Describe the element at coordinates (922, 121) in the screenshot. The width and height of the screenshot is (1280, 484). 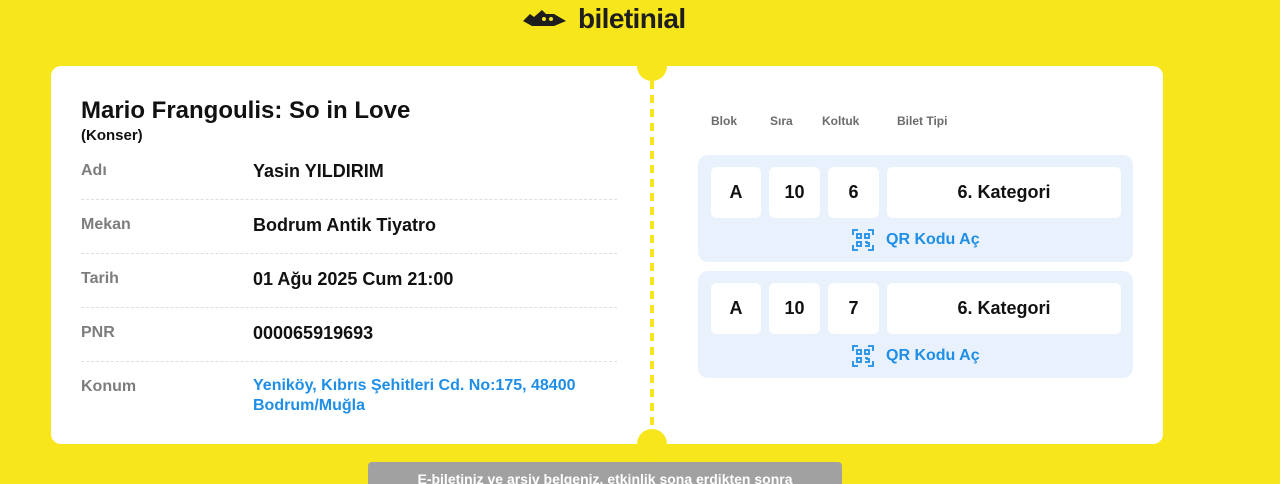
I see `header-ticket-type: Bilet Tipi` at that location.